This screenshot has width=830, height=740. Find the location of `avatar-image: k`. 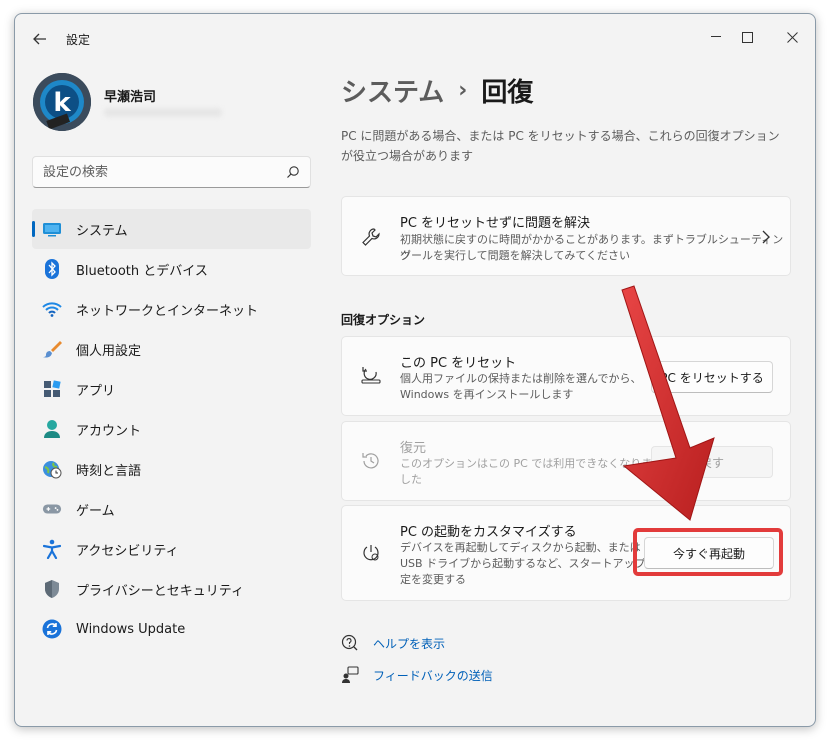

avatar-image: k is located at coordinates (62, 102).